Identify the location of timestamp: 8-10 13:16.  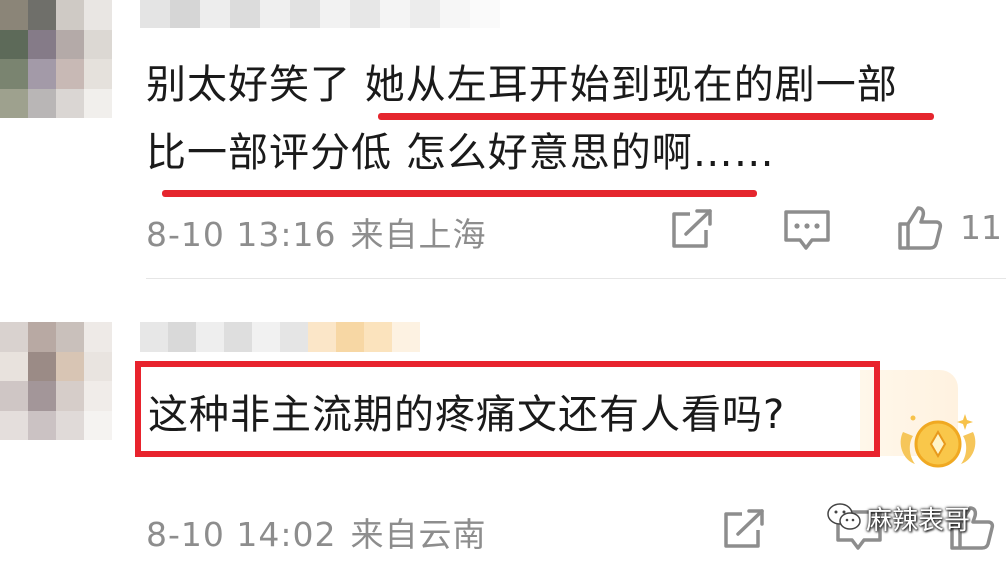
(241, 234).